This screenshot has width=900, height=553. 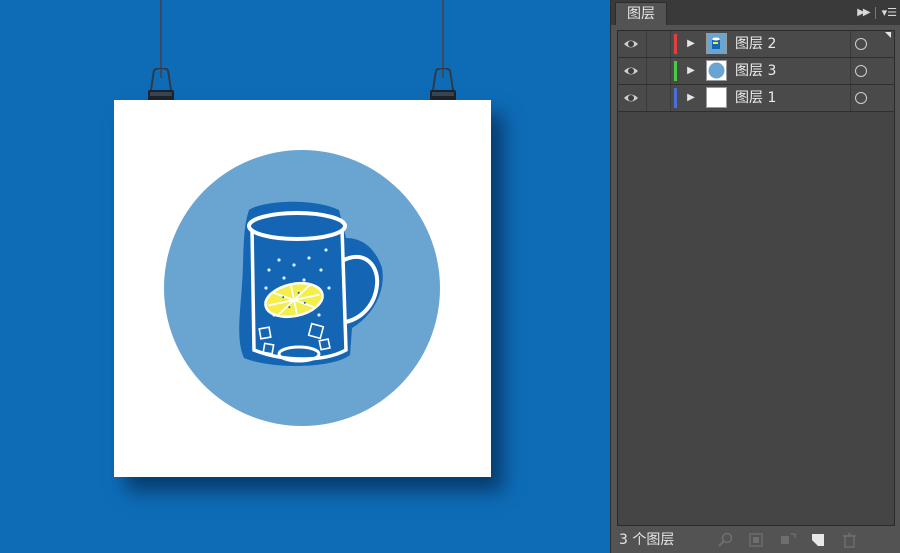 What do you see at coordinates (863, 12) in the screenshot?
I see `collapse-icon: ▶▶` at bounding box center [863, 12].